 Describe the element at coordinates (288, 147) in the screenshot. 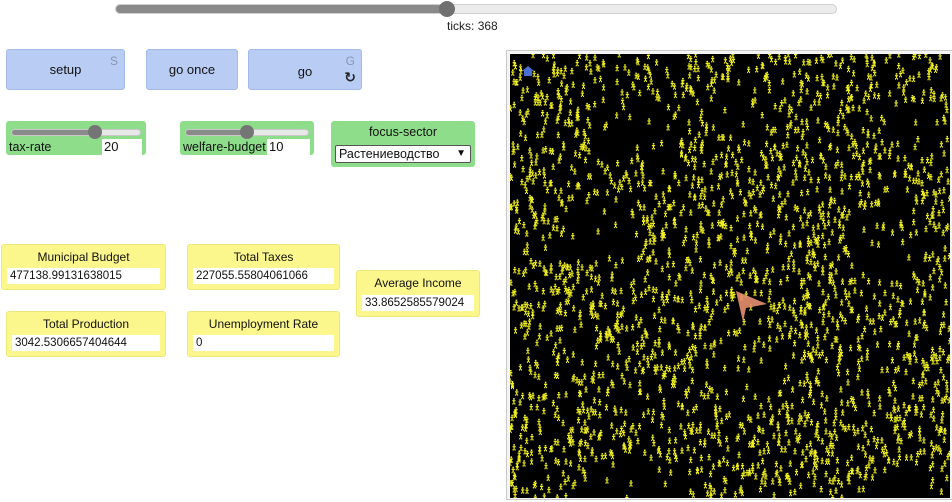

I see `welfare-budget-value: 10` at that location.